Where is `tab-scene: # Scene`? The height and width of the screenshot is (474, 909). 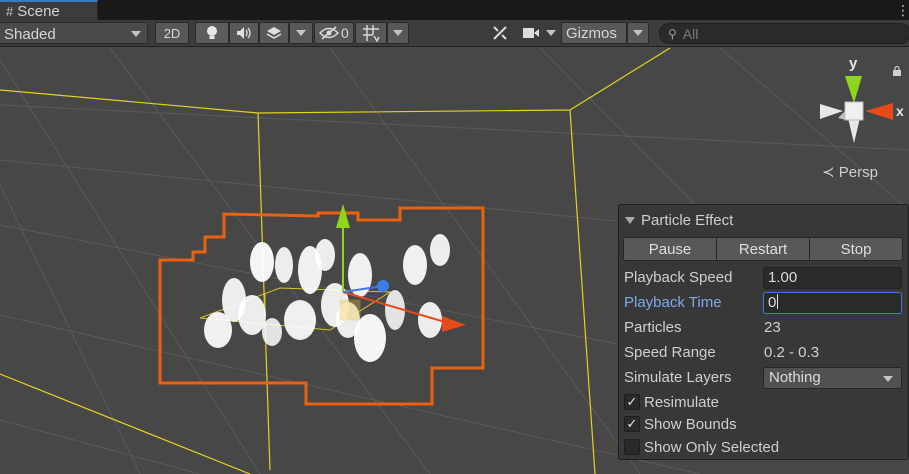
tab-scene: # Scene is located at coordinates (49, 10).